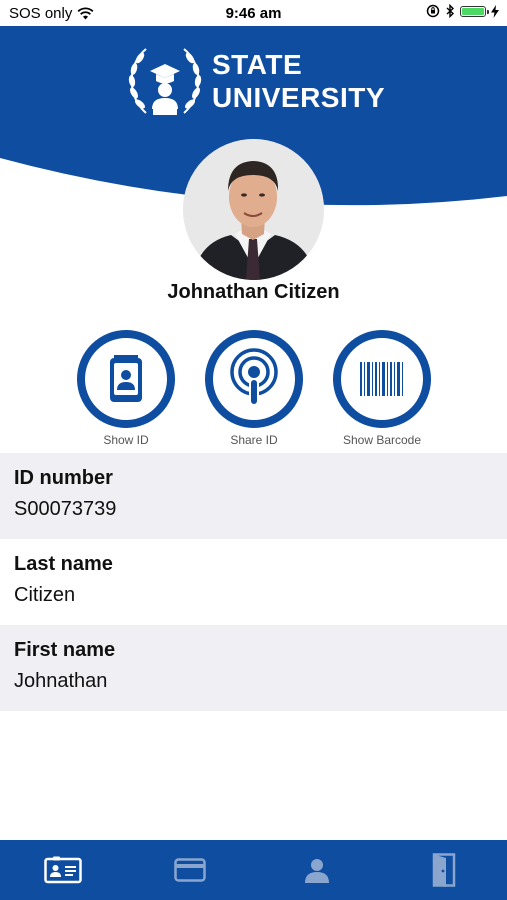 Image resolution: width=507 pixels, height=900 pixels. I want to click on logout-door-tab-icon, so click(443, 870).